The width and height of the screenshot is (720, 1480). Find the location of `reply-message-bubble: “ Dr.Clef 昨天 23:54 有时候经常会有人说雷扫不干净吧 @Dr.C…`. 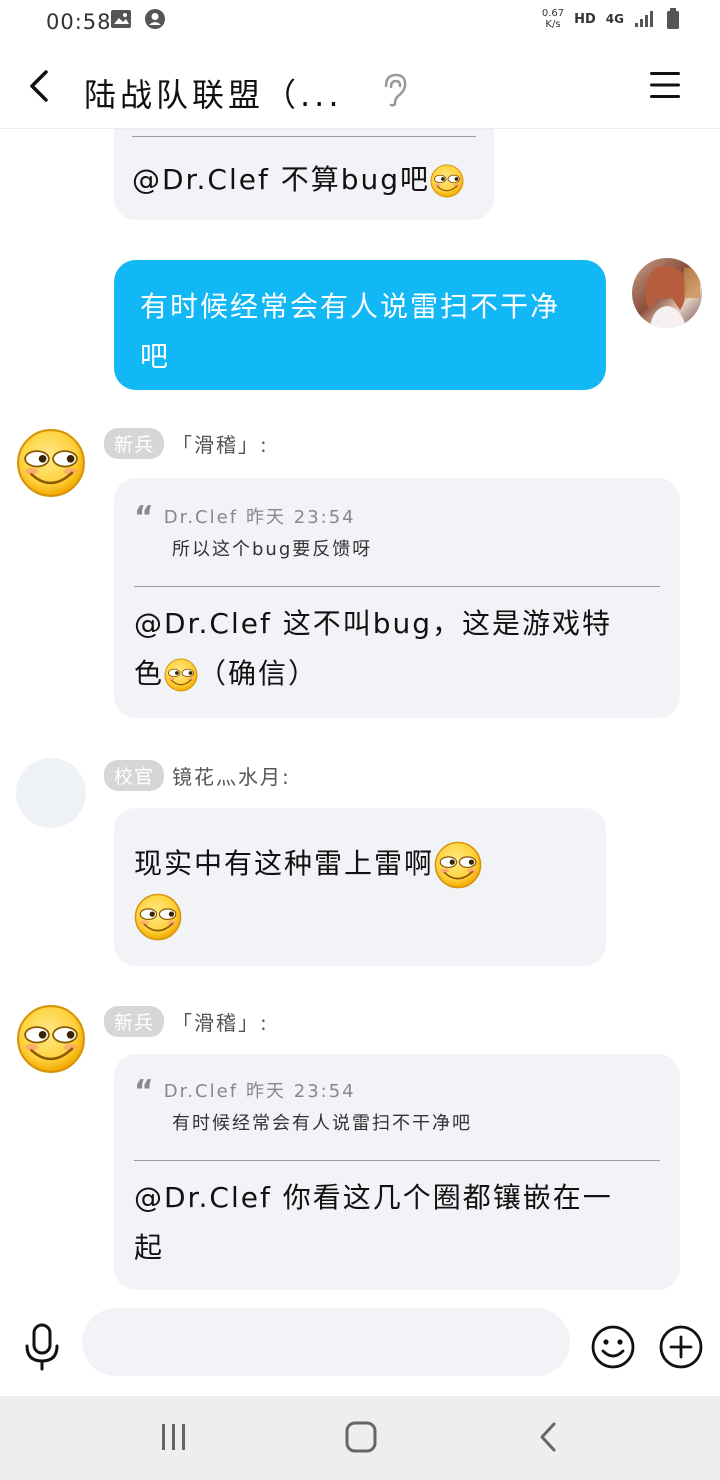

reply-message-bubble: “ Dr.Clef 昨天 23:54 有时候经常会有人说雷扫不干净吧 @Dr.C… is located at coordinates (397, 1172).